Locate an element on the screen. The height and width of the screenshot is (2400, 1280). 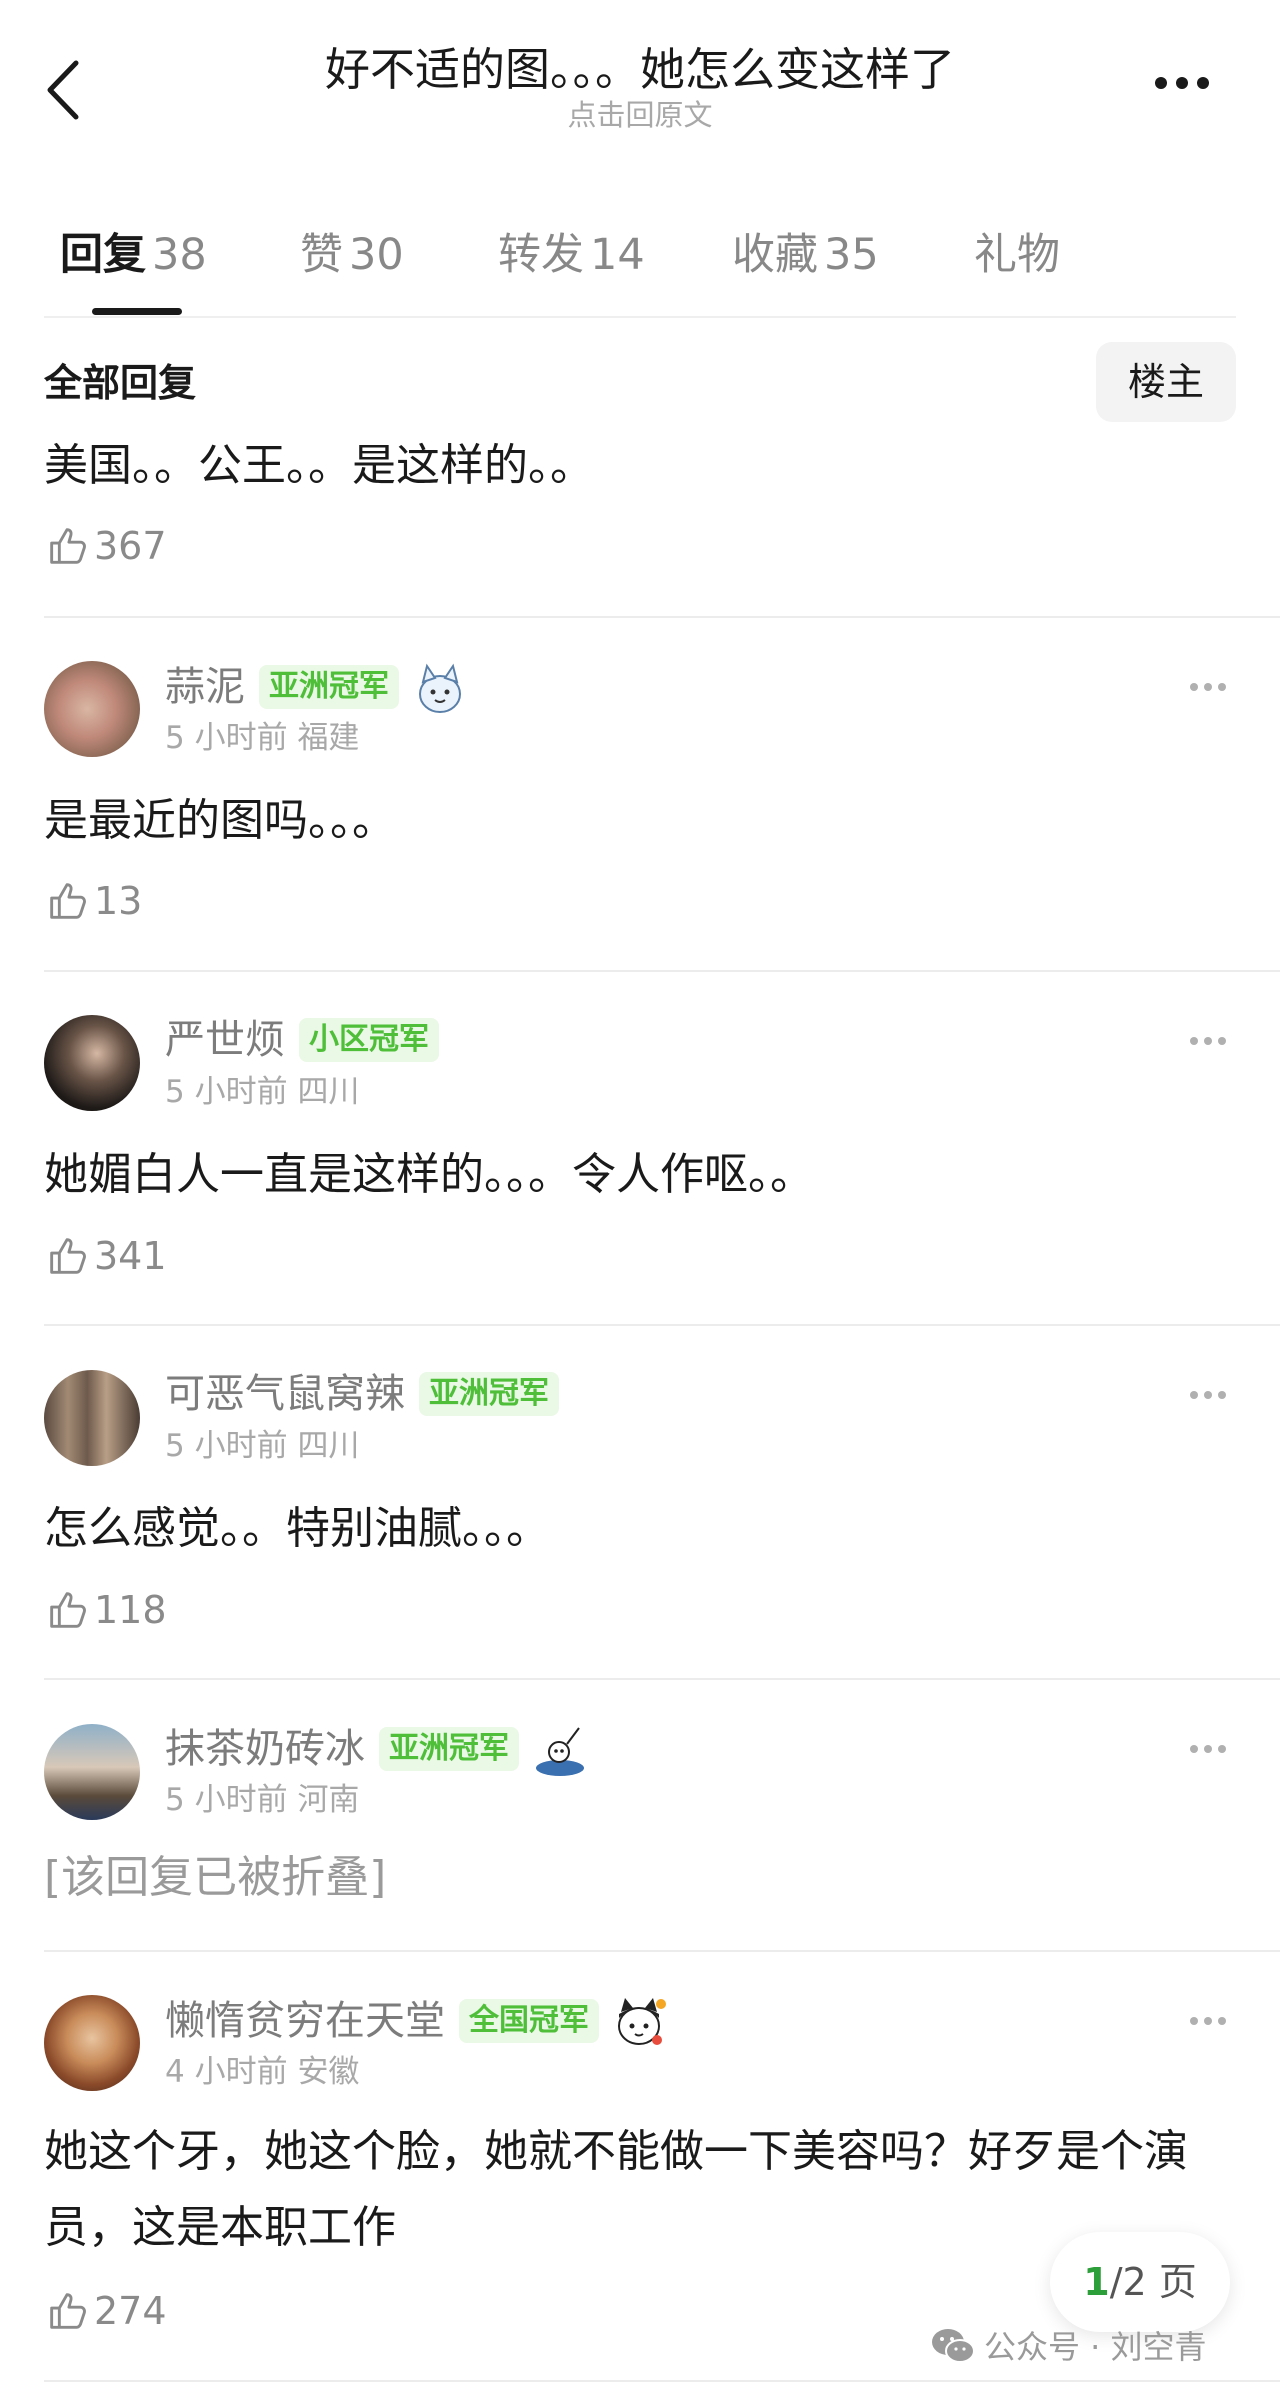
comment-location: 四川 is located at coordinates (328, 1092).